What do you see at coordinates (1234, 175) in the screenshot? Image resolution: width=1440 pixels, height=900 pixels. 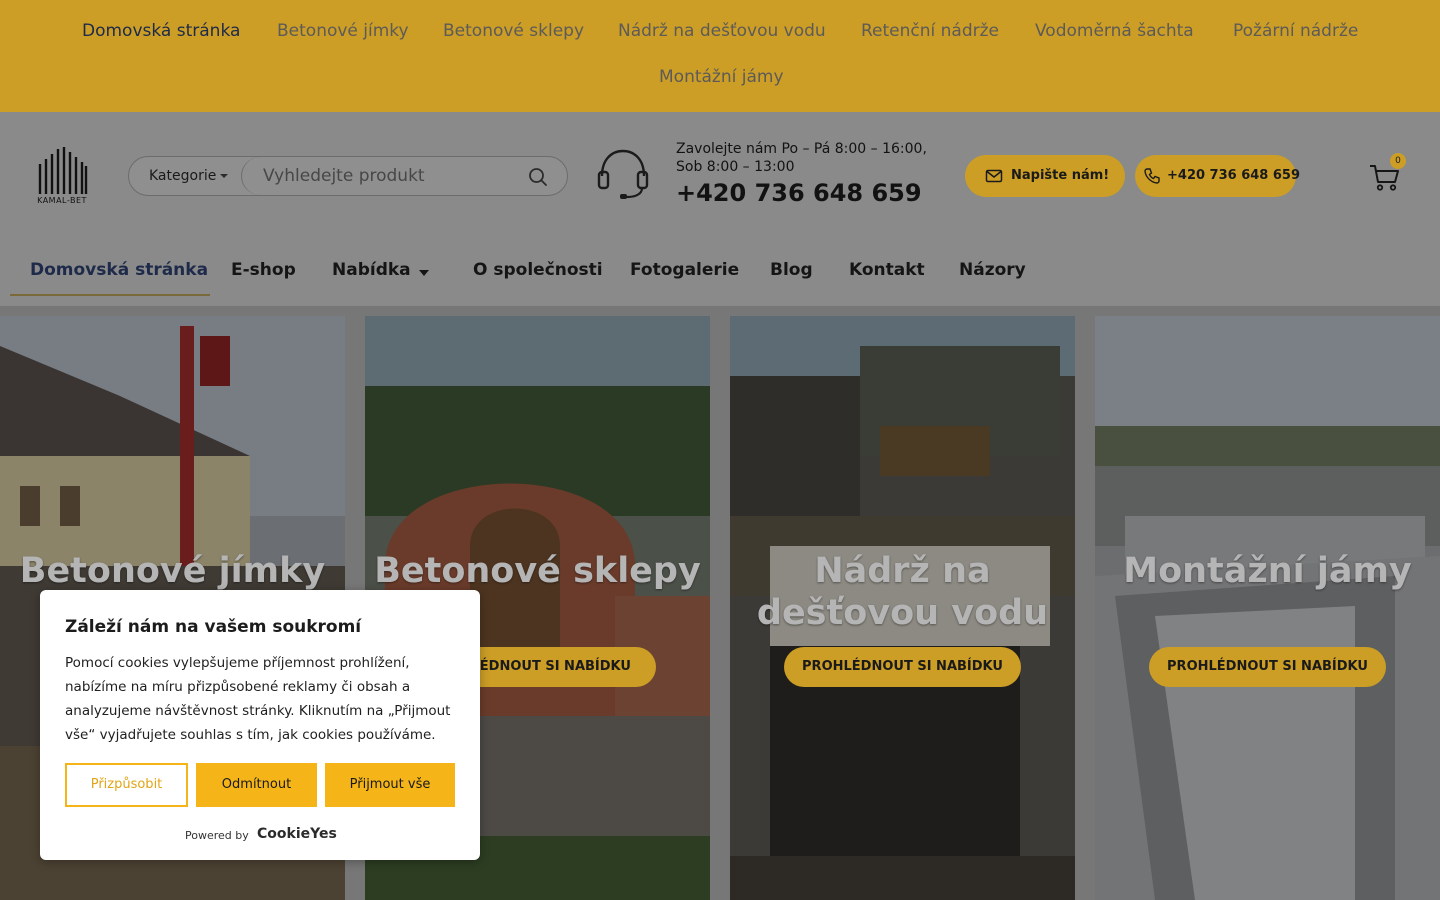 I see `phone-button-label: +420 736 648 659` at bounding box center [1234, 175].